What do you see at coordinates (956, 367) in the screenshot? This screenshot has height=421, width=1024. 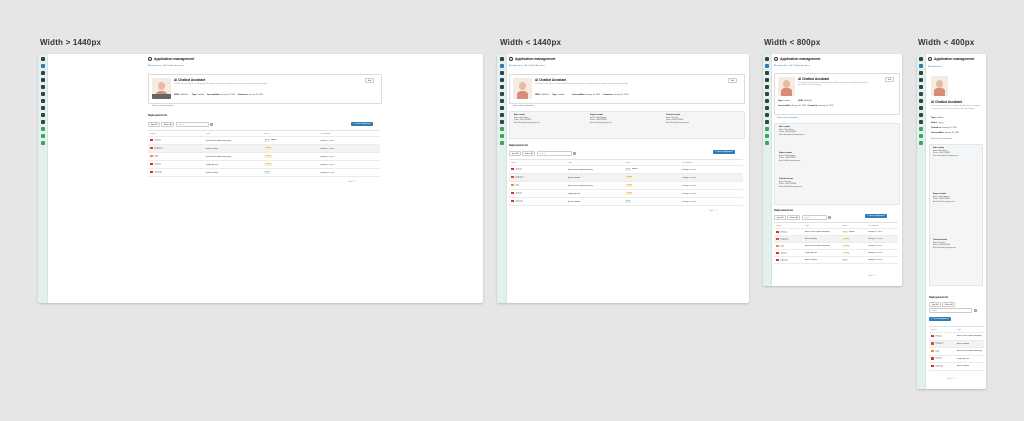 I see `table-row: Indonesia Active Platform` at bounding box center [956, 367].